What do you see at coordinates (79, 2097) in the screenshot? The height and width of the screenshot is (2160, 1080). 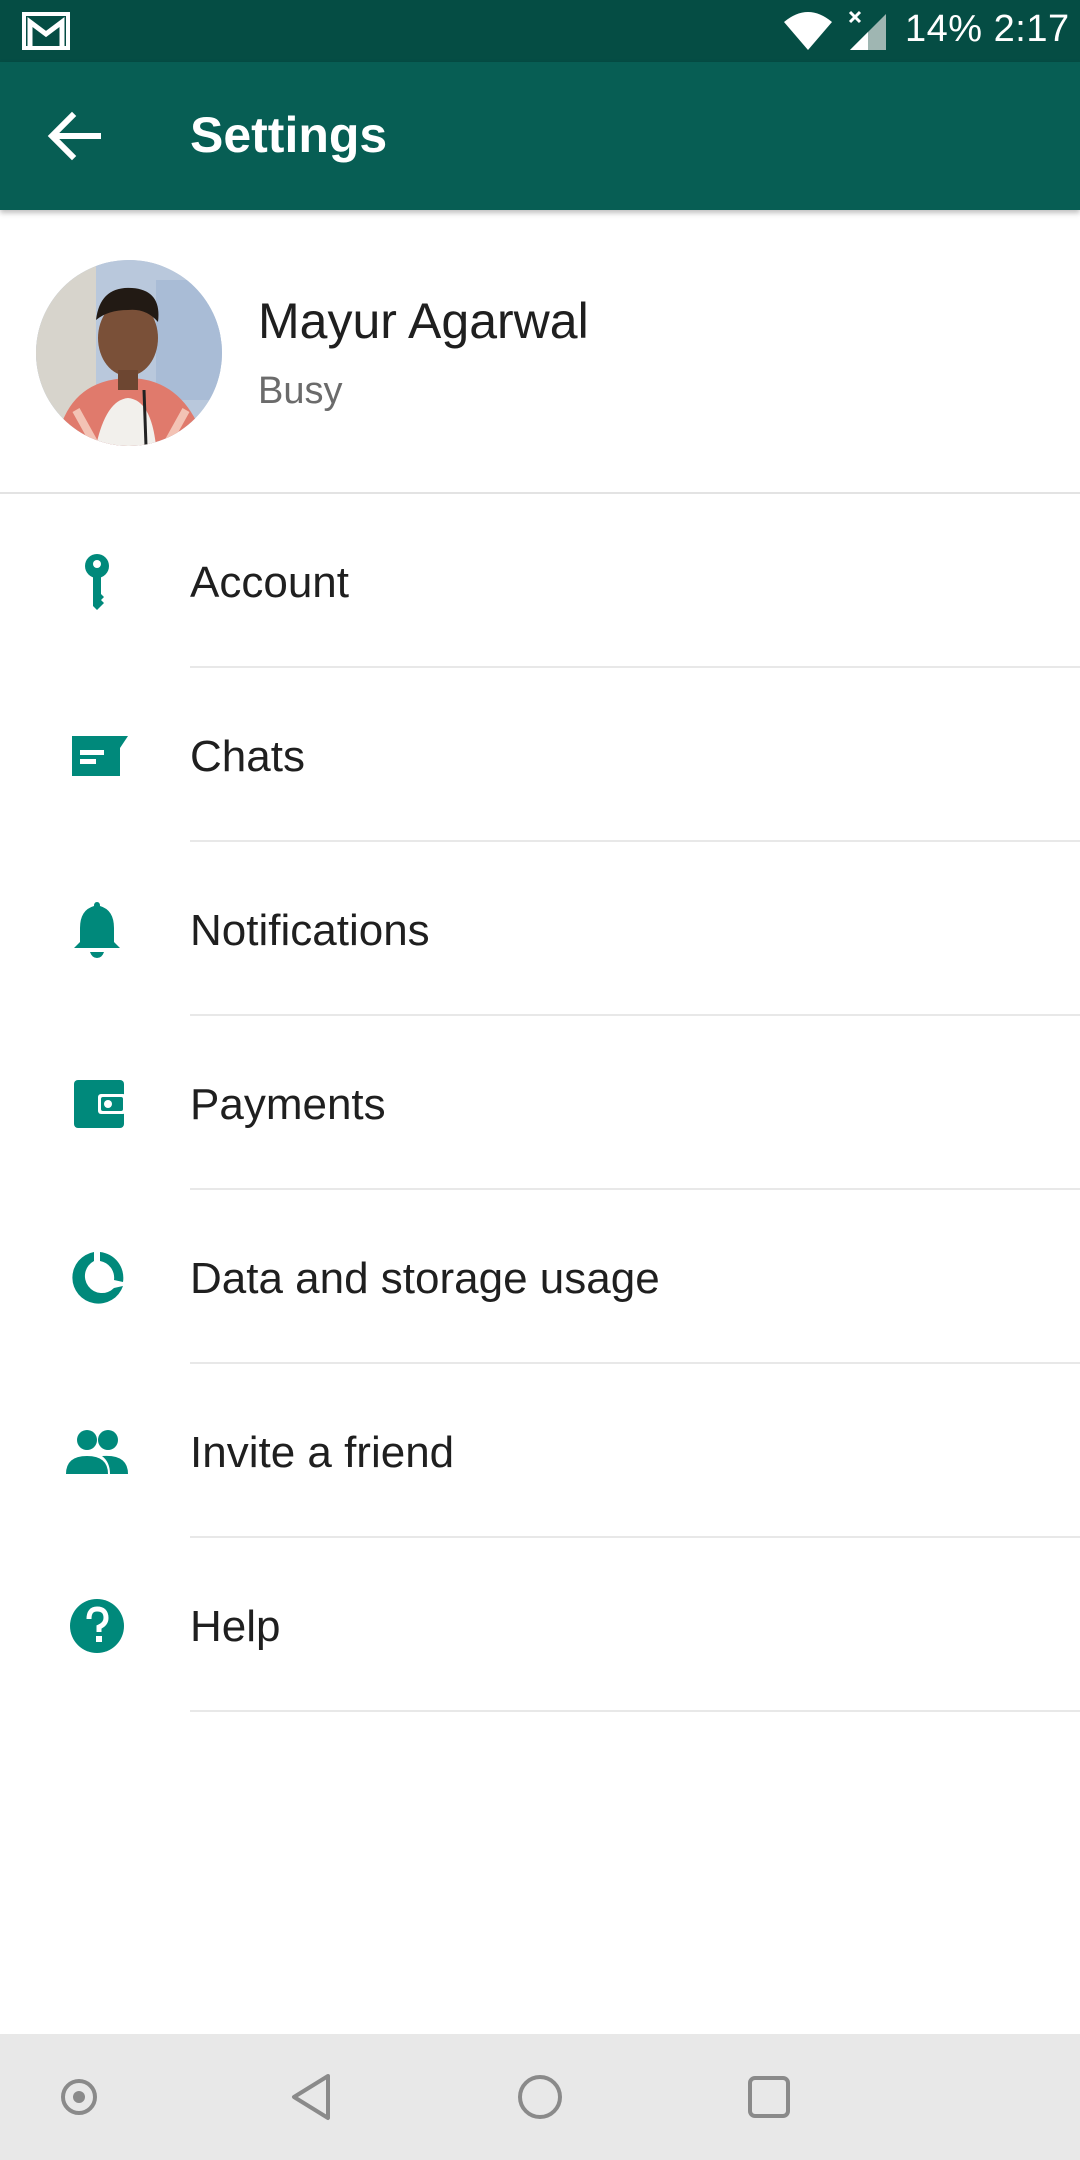 I see `assistant-dot-icon` at bounding box center [79, 2097].